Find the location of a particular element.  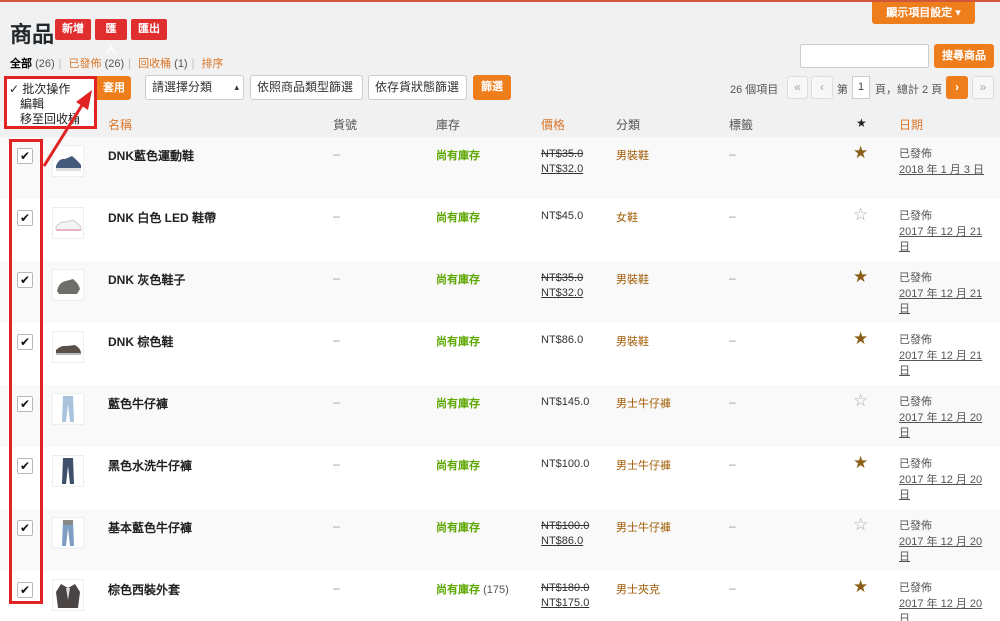

current-page-input: 1 is located at coordinates (861, 87).